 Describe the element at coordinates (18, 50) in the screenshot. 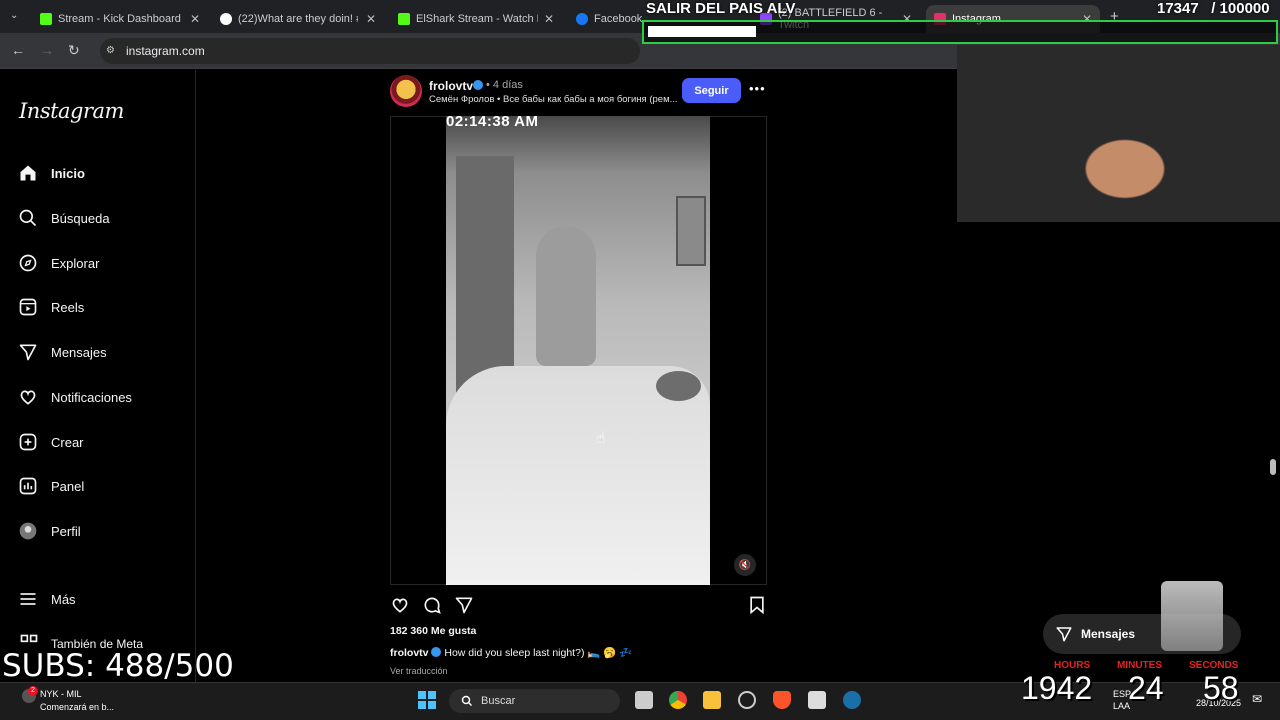

I see `back-icon: ←` at that location.